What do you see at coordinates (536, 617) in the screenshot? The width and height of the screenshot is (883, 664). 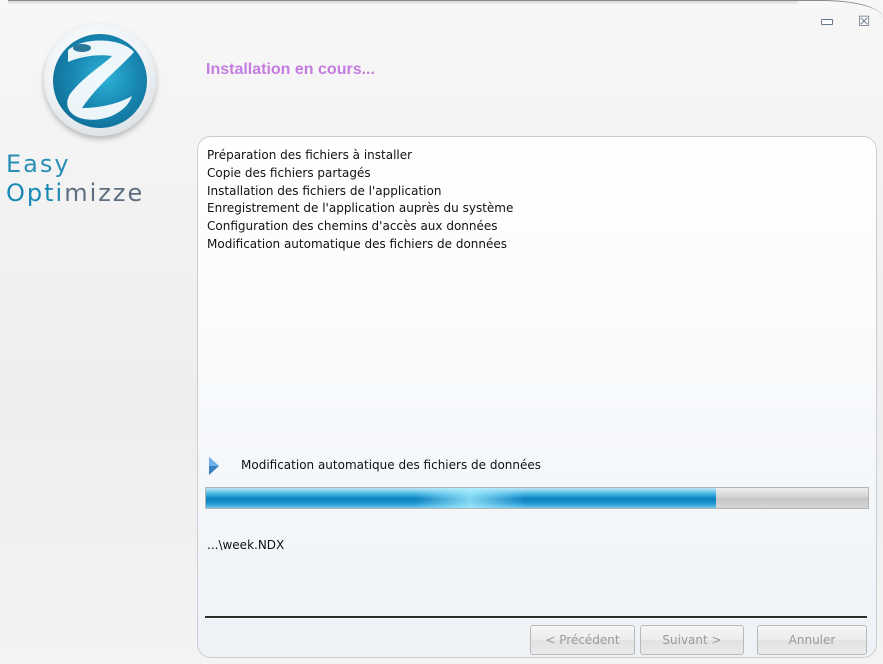 I see `footer-separator` at bounding box center [536, 617].